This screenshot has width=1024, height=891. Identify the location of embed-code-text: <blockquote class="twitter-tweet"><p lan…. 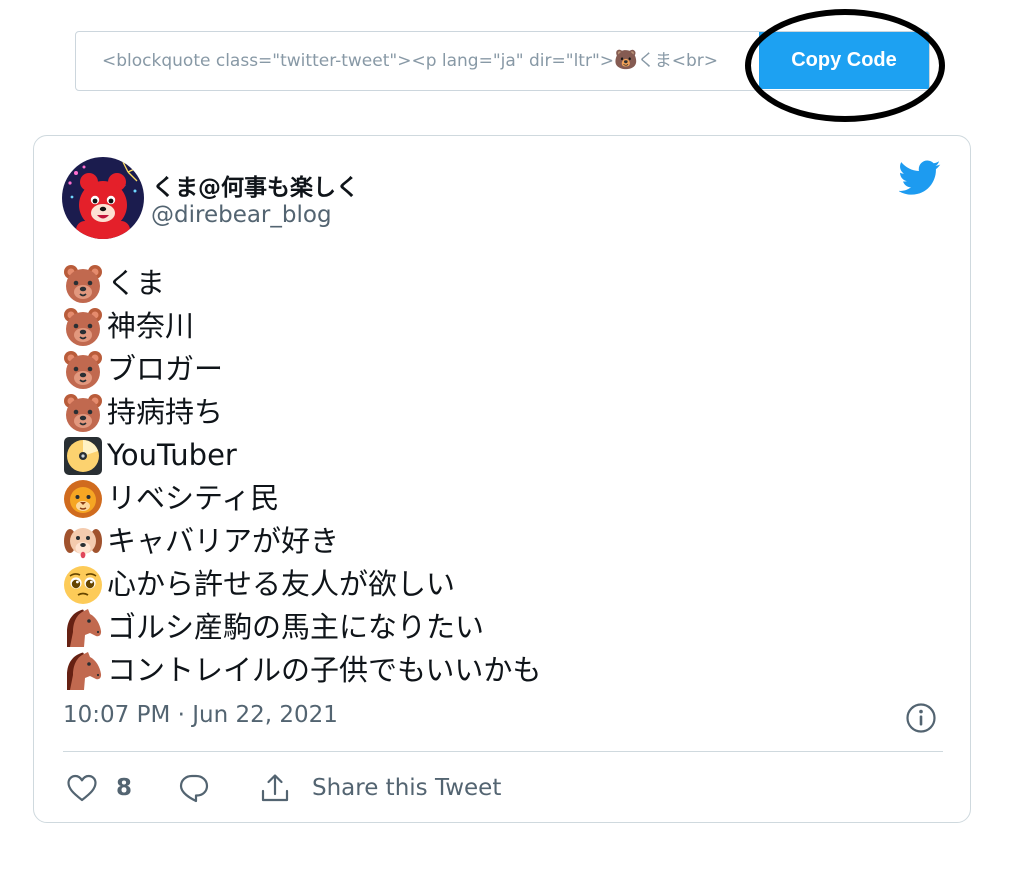
(358, 61).